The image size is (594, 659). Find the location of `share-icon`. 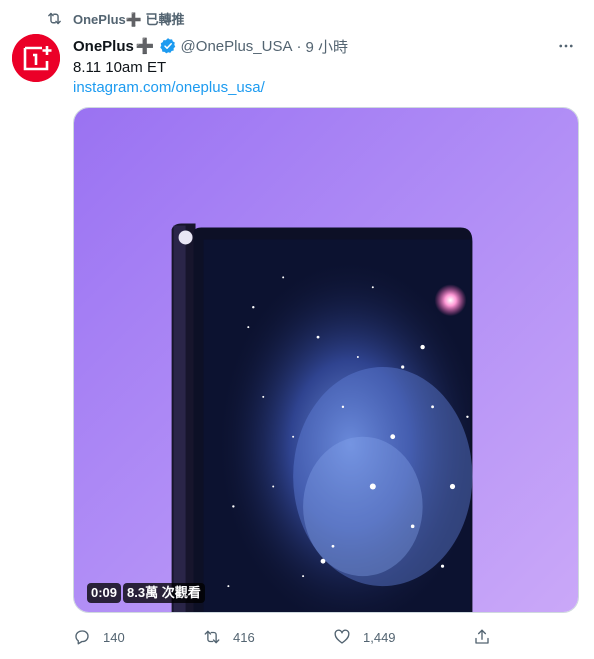

share-icon is located at coordinates (482, 636).